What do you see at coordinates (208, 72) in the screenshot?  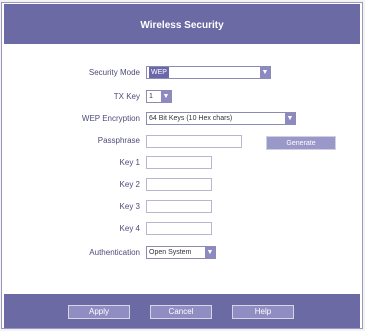 I see `security-mode-select: WEP ▼` at bounding box center [208, 72].